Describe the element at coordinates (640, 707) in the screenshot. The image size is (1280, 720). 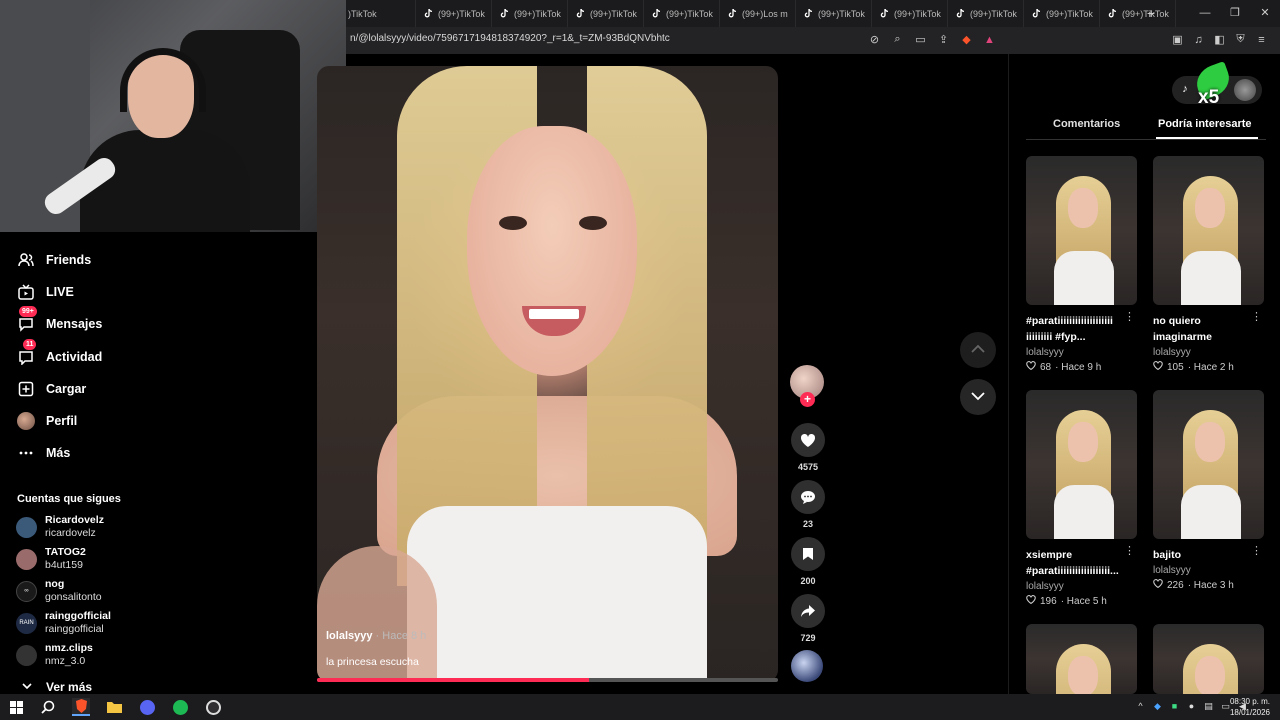
I see `windows-taskbar: ^ ◆ ■ ● ▤ ▭ ◀ 08:30 p. m. 18/01/2026` at that location.